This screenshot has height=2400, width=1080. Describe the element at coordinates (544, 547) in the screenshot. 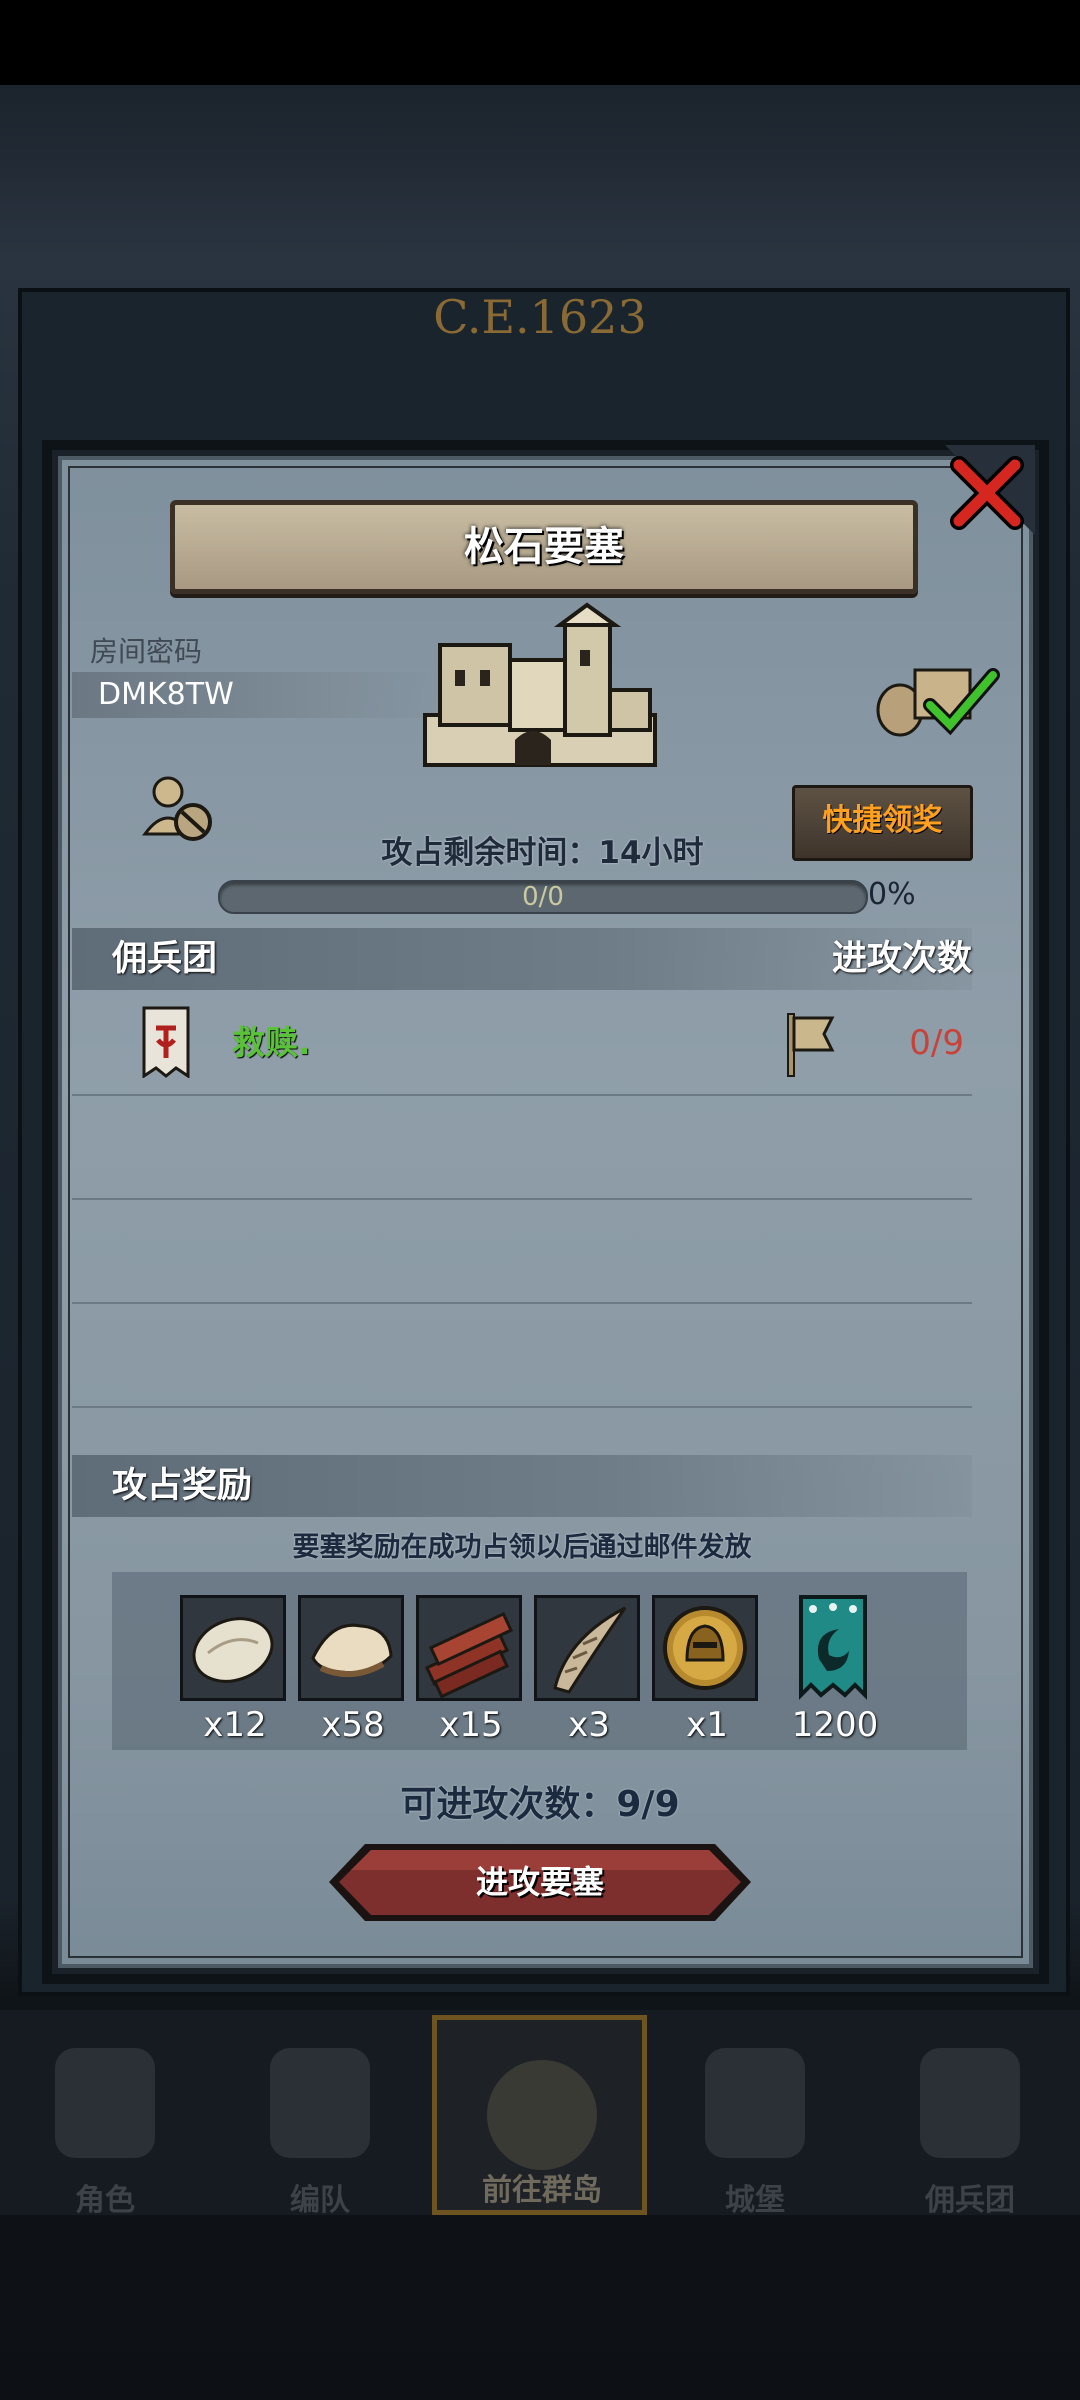

I see `dialog-title: 松石要塞` at that location.